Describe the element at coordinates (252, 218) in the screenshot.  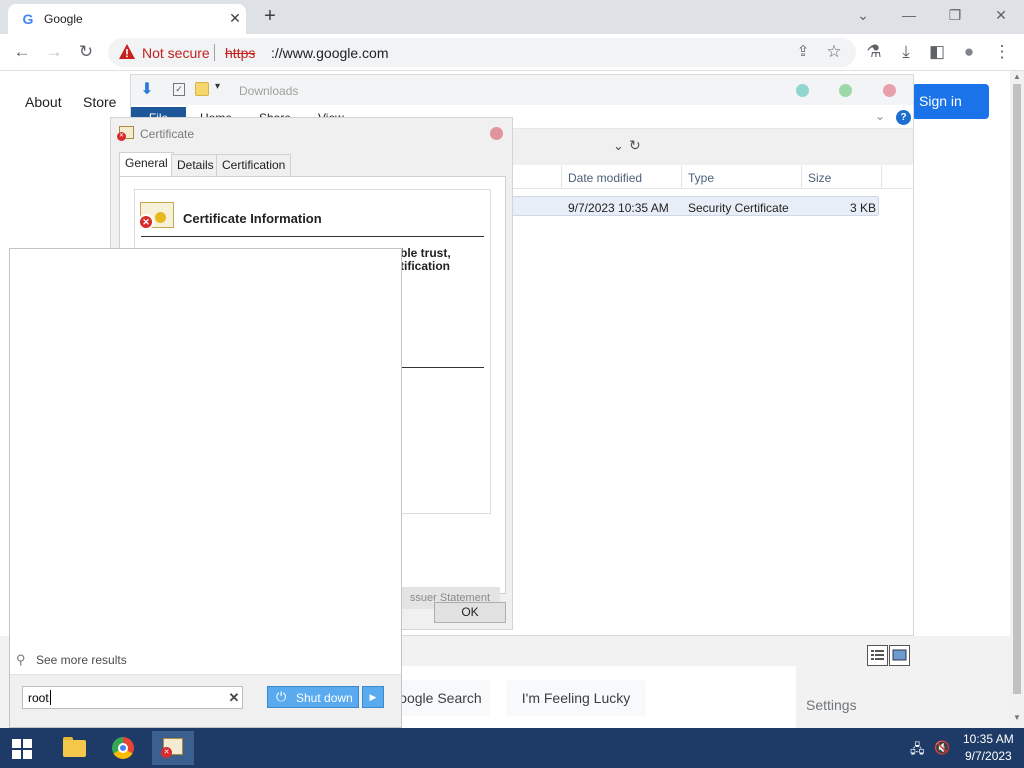
I see `certificate-info-heading: Certificate Information` at that location.